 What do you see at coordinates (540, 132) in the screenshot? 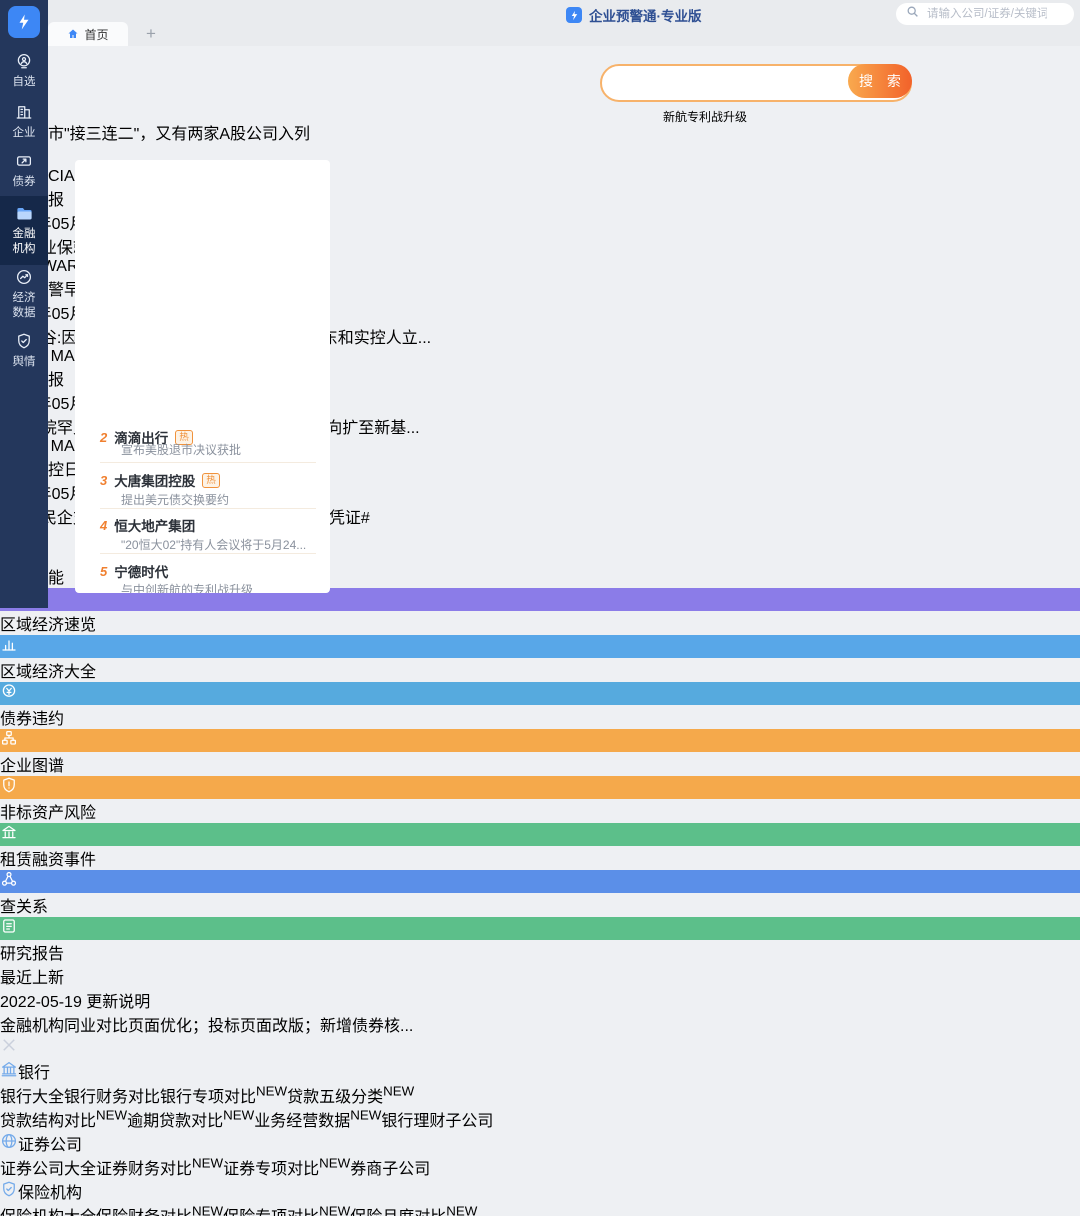
I see `news-headline: 强制退市"接三连二"，又有两家A股公司入列` at bounding box center [540, 132].